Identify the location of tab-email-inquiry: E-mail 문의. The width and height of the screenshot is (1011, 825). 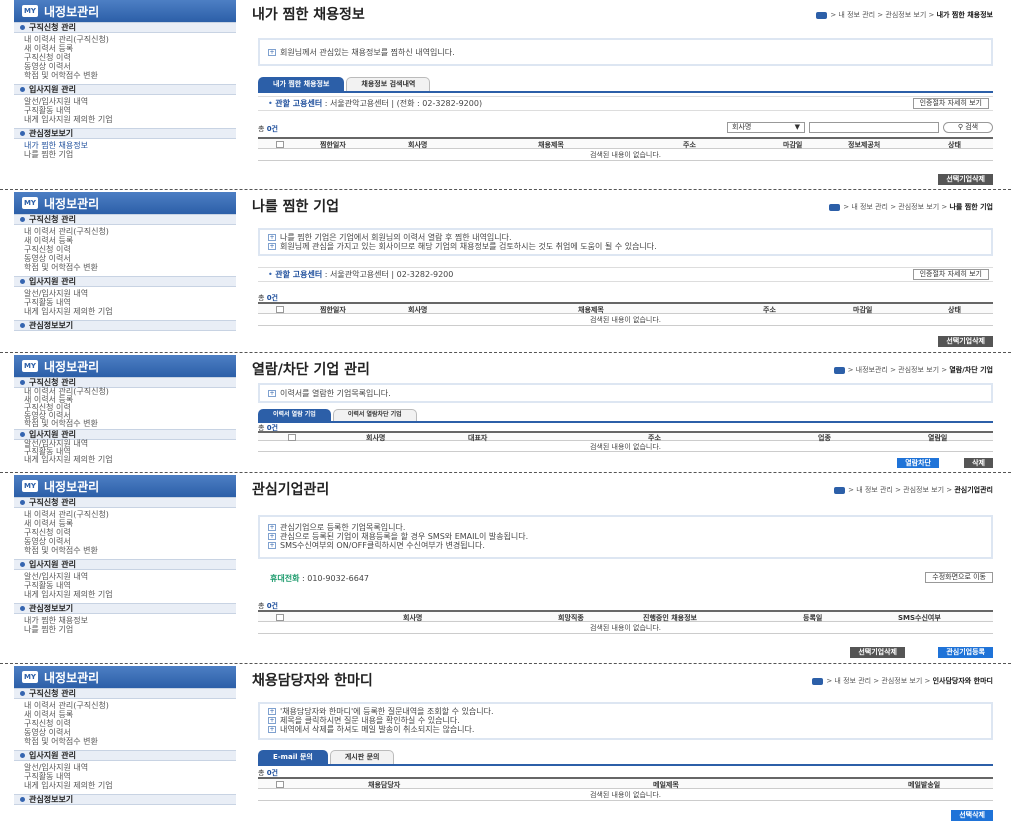
(293, 757).